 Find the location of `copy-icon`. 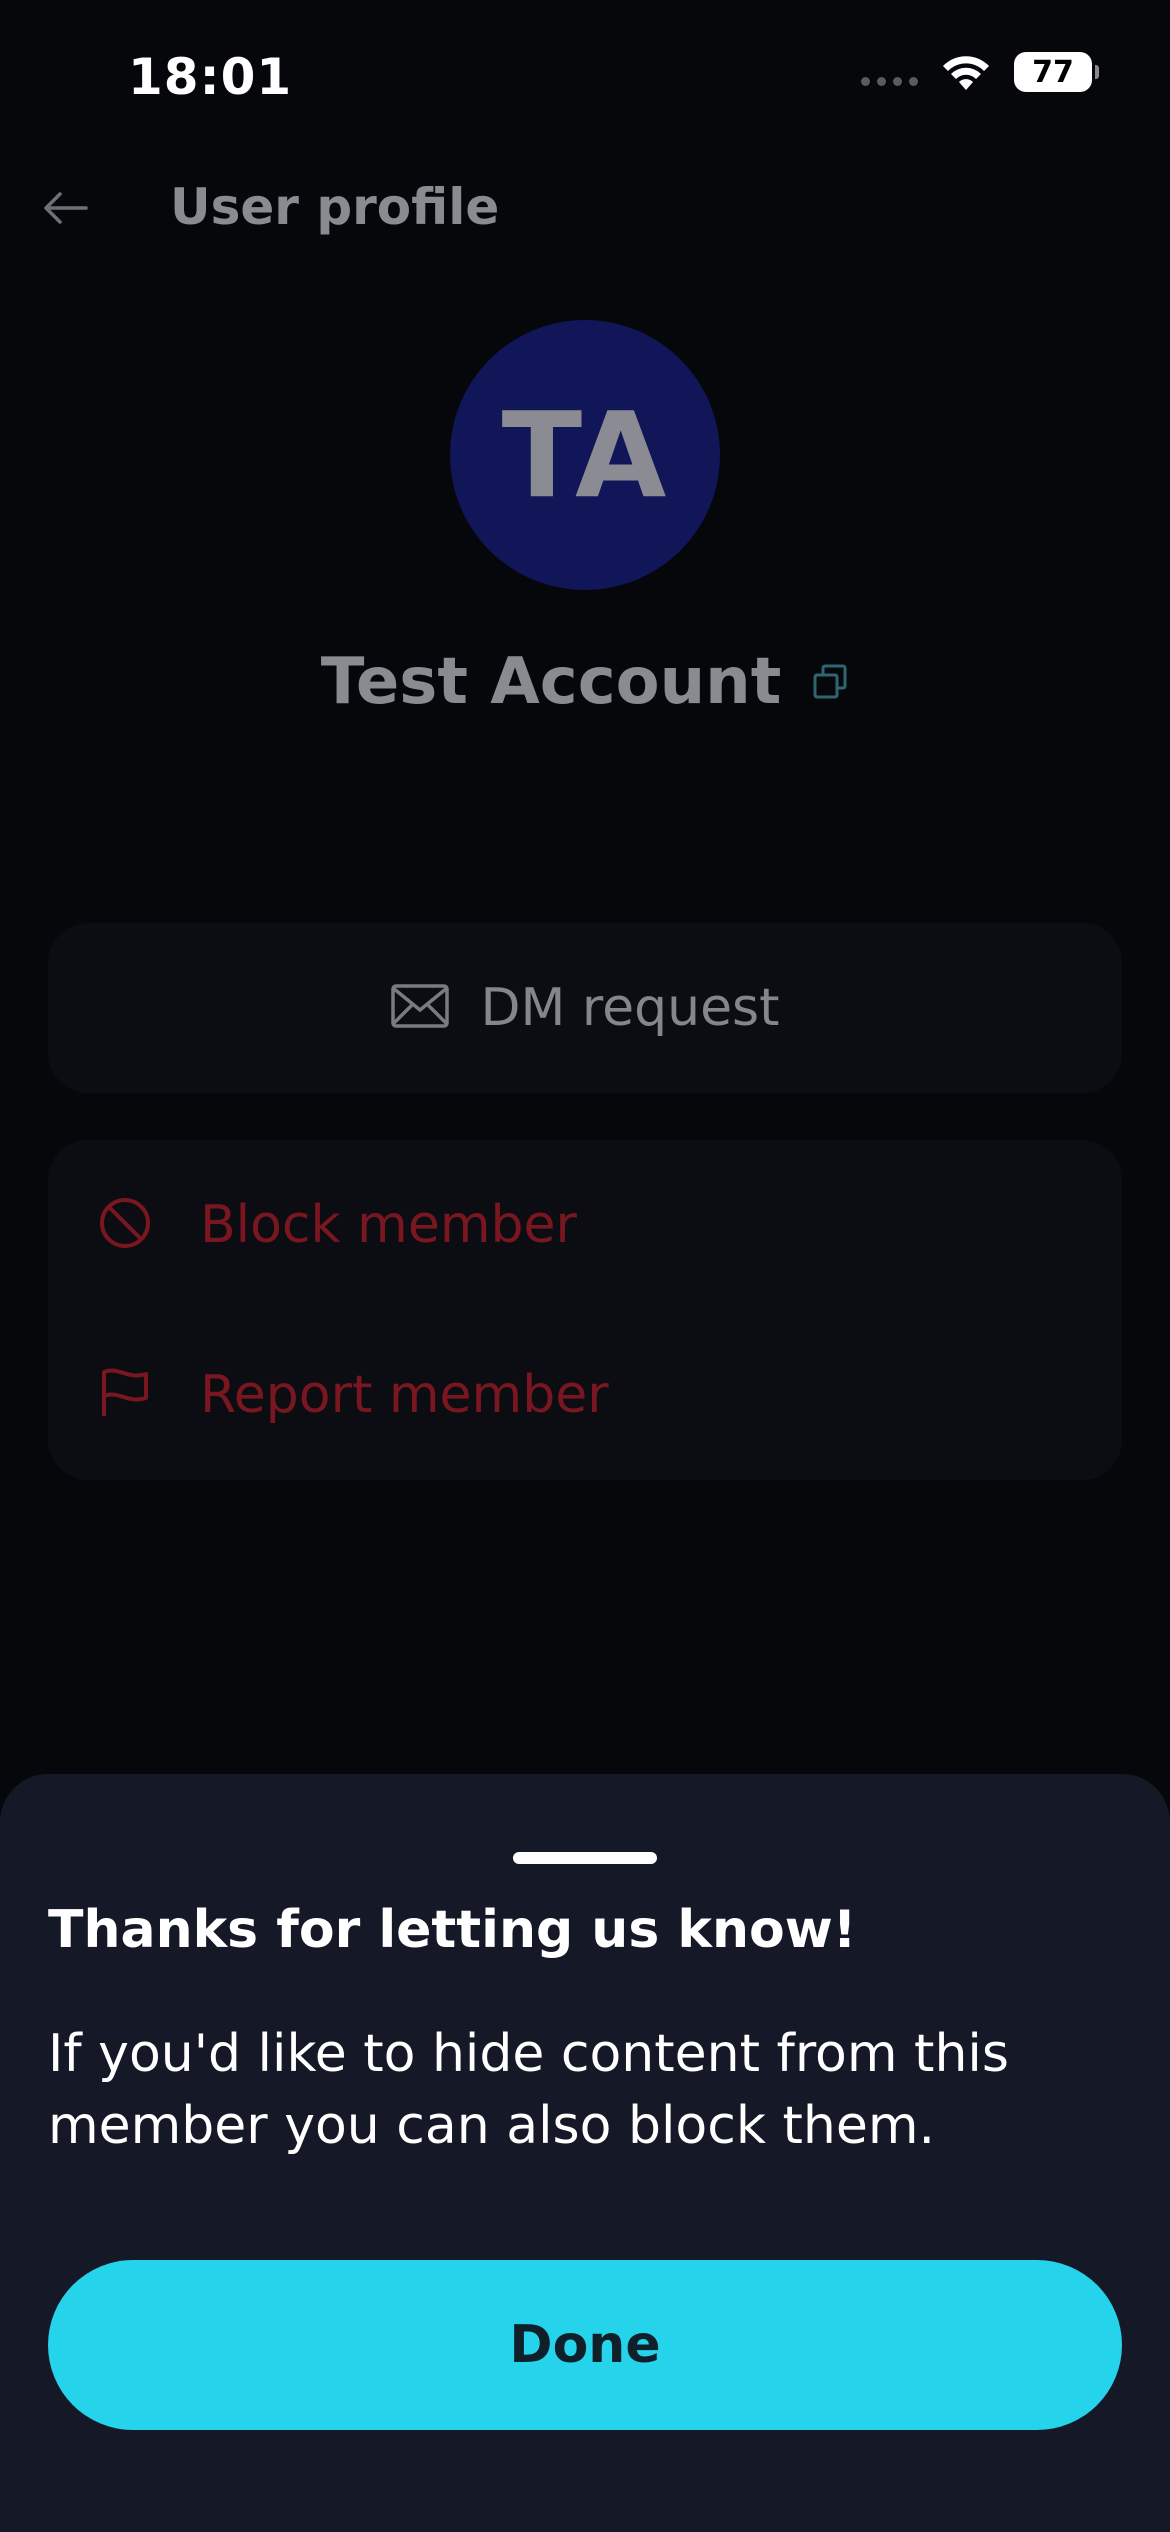

copy-icon is located at coordinates (830, 682).